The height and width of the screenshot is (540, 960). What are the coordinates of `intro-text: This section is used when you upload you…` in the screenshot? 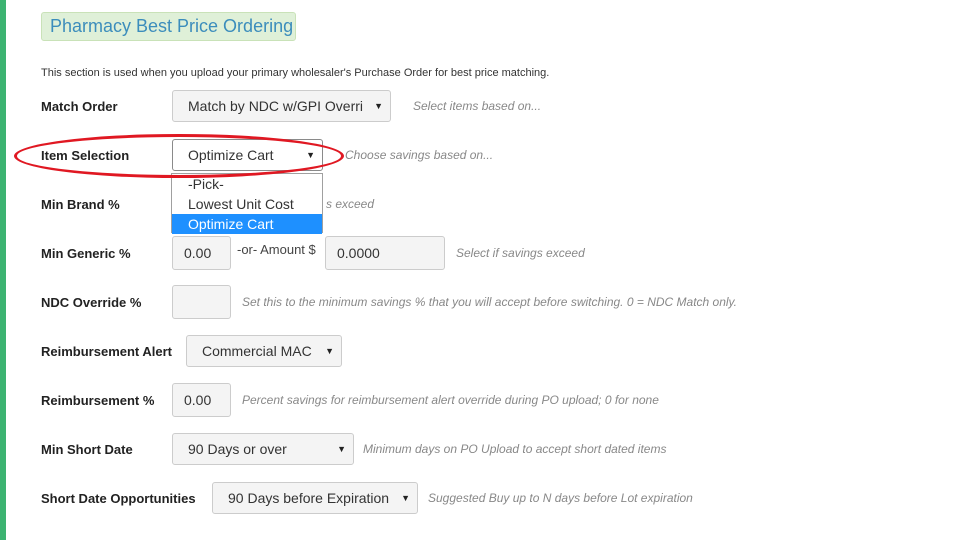 It's located at (295, 73).